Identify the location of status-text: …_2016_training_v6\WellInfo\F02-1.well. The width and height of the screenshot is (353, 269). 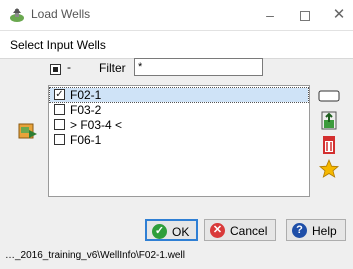
(95, 255).